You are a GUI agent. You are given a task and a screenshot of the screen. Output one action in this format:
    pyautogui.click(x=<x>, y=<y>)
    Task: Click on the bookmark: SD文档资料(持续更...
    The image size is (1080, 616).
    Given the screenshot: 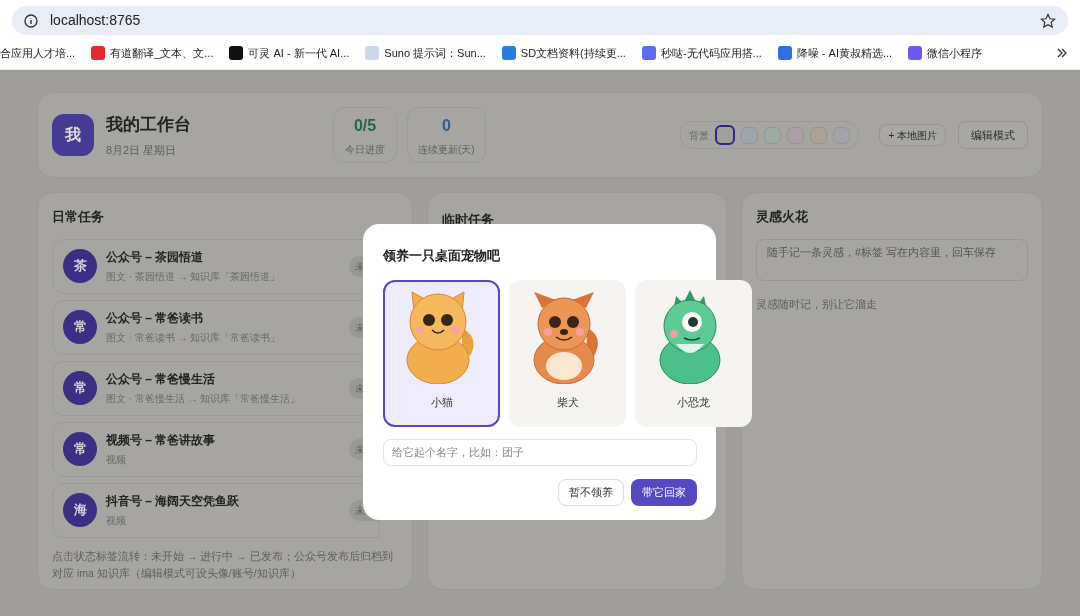 What is the action you would take?
    pyautogui.click(x=573, y=53)
    